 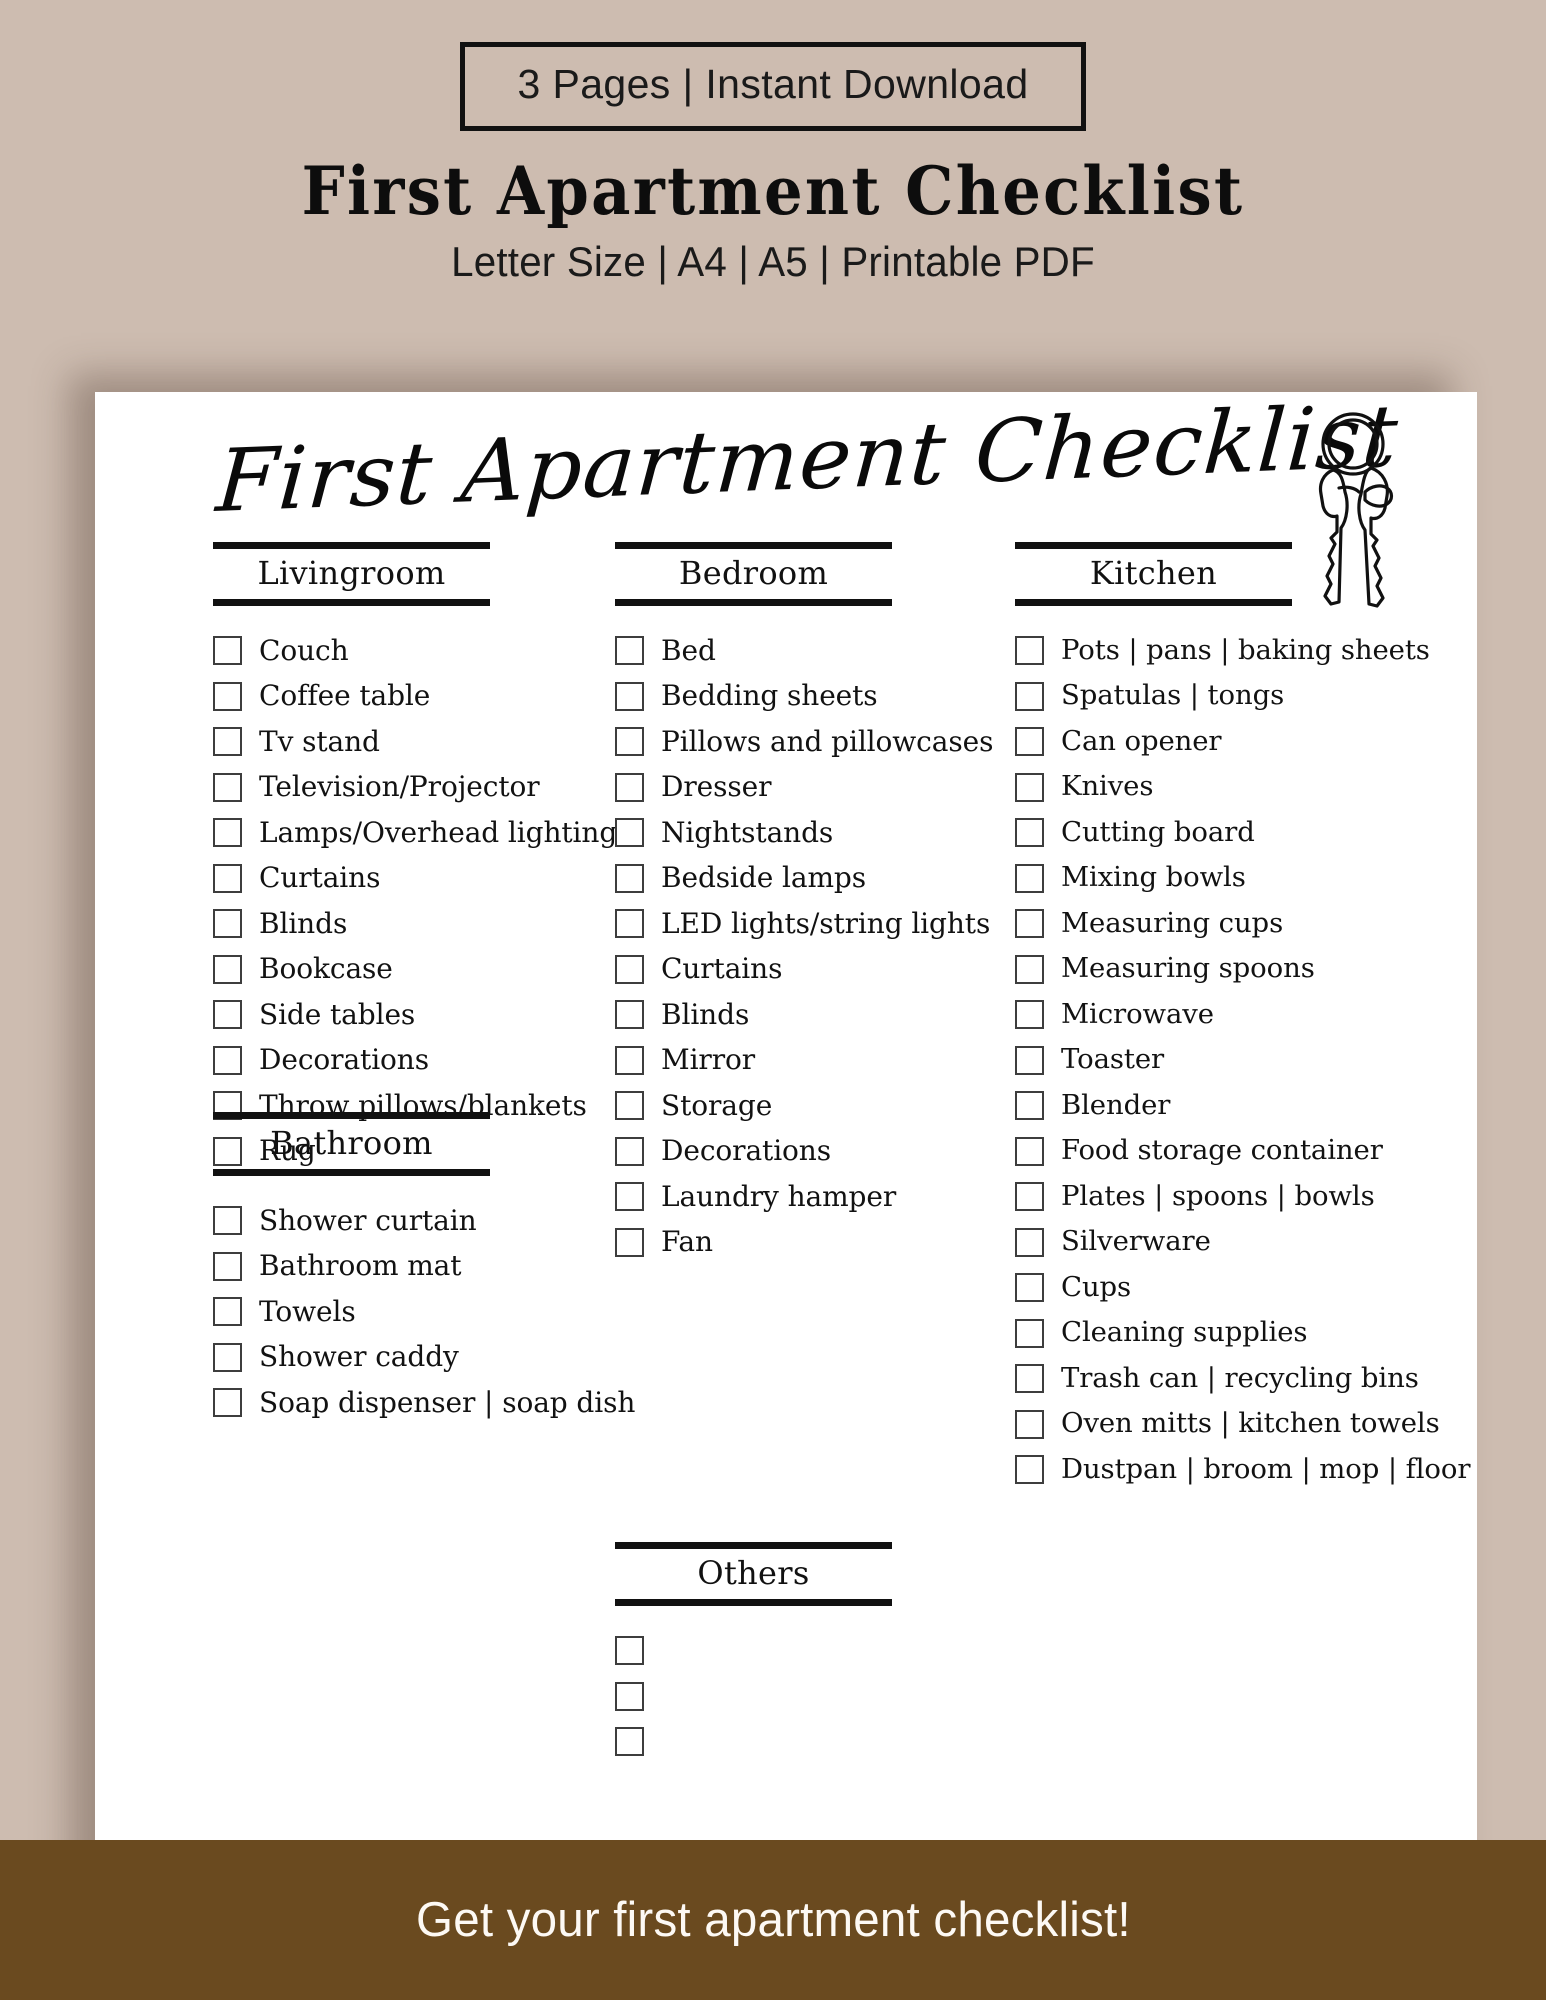 What do you see at coordinates (1227, 1424) in the screenshot?
I see `checklist-item: Oven mitts | kitchen towels` at bounding box center [1227, 1424].